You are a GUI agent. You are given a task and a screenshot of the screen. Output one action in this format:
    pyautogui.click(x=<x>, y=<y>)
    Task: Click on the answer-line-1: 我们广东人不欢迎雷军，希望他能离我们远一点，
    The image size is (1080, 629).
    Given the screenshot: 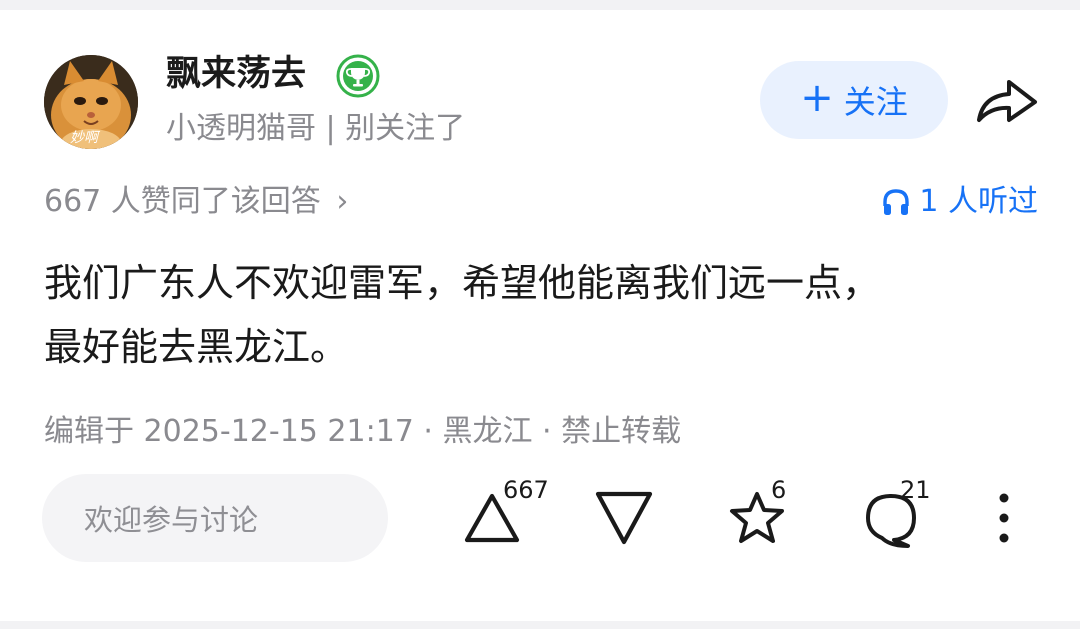 What is the action you would take?
    pyautogui.click(x=462, y=283)
    